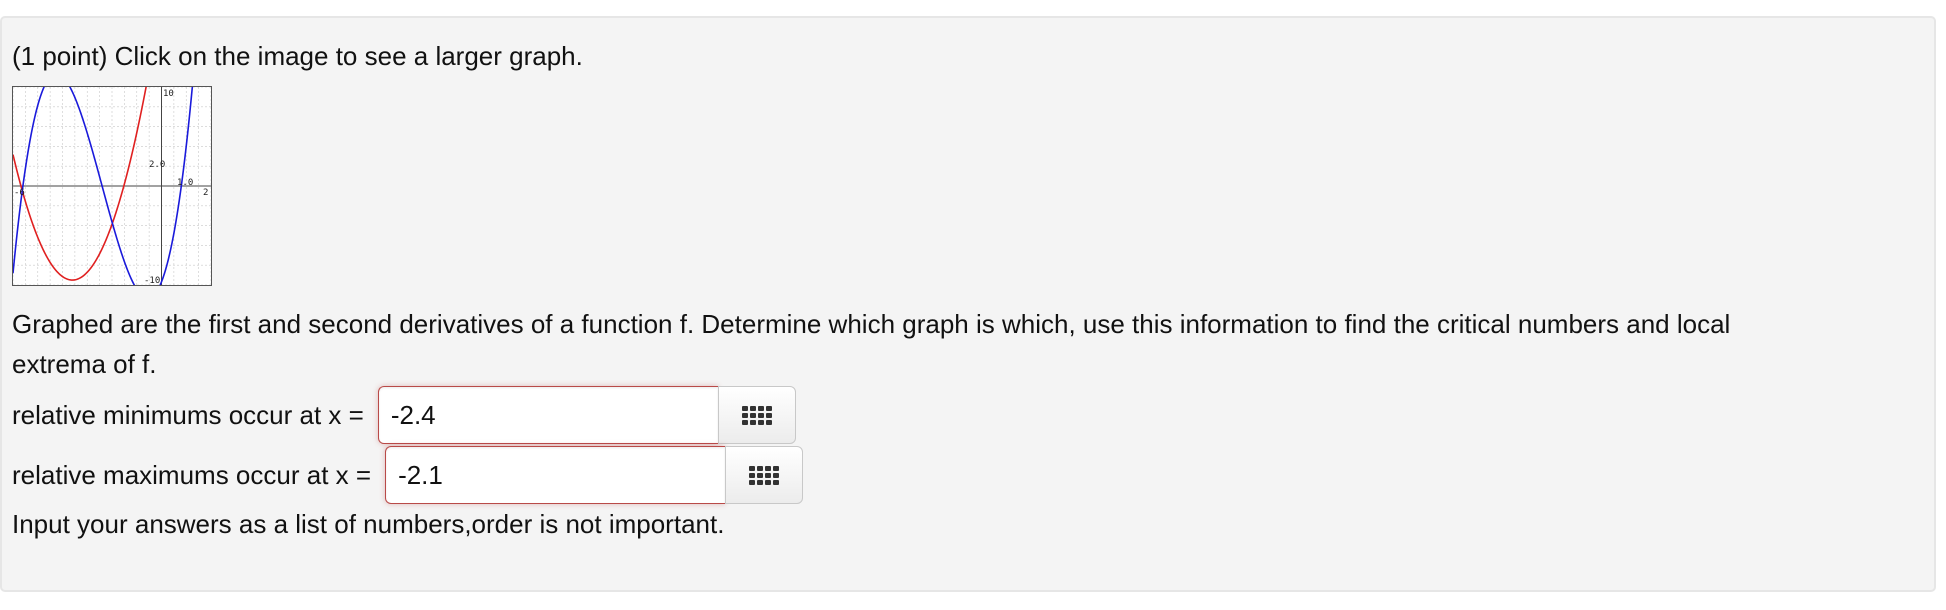 The width and height of the screenshot is (1946, 610). What do you see at coordinates (192, 474) in the screenshot?
I see `maximums-label: relative maximums occur at x =` at bounding box center [192, 474].